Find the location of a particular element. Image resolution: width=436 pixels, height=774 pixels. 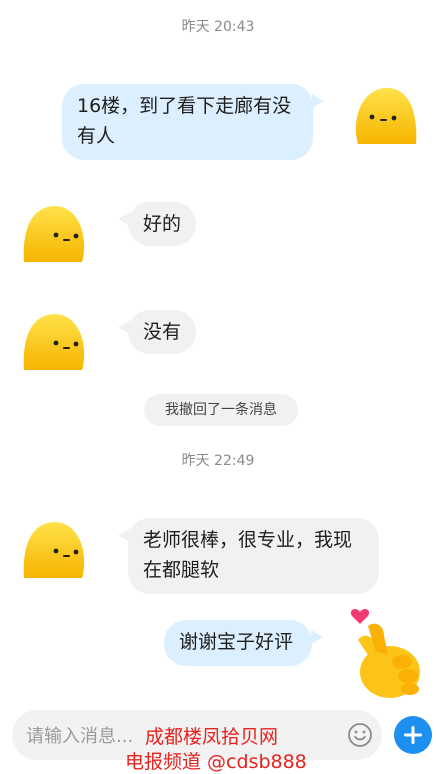

recalled-message-notice: 我撤回了一条消息 is located at coordinates (221, 410).